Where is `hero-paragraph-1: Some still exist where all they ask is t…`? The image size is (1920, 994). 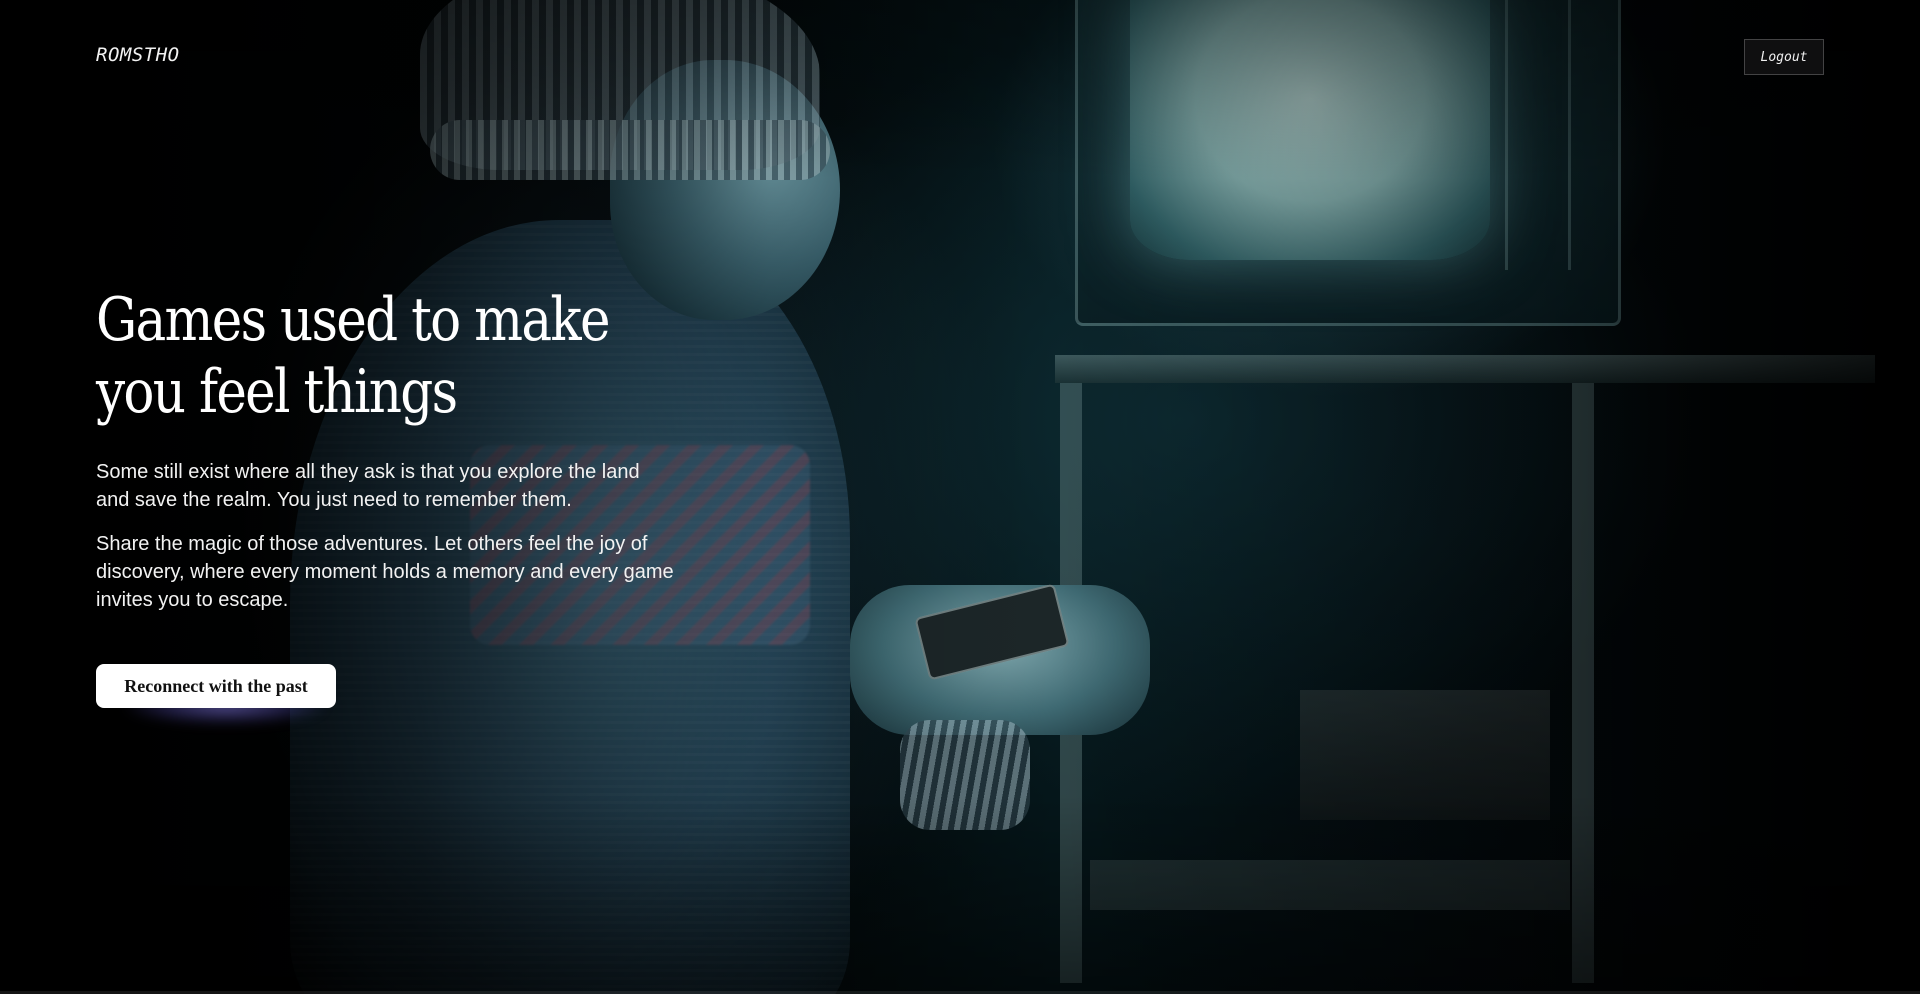 hero-paragraph-1: Some still exist where all they ask is t… is located at coordinates (368, 486).